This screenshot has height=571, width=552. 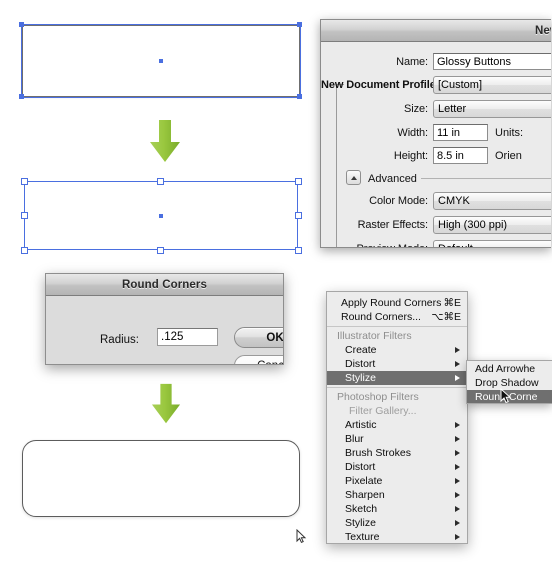 I want to click on rounded-rectangle-result, so click(x=161, y=478).